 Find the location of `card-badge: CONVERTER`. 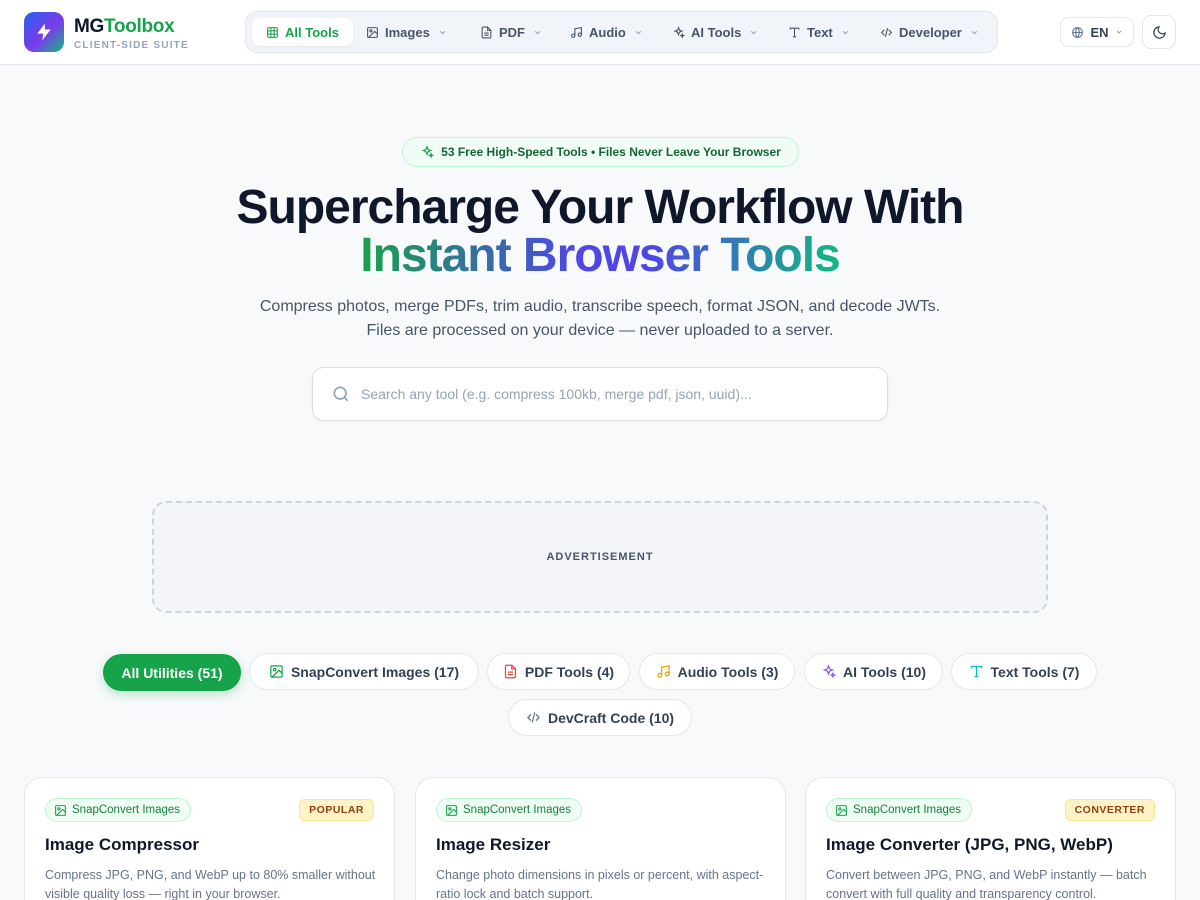

card-badge: CONVERTER is located at coordinates (1109, 810).